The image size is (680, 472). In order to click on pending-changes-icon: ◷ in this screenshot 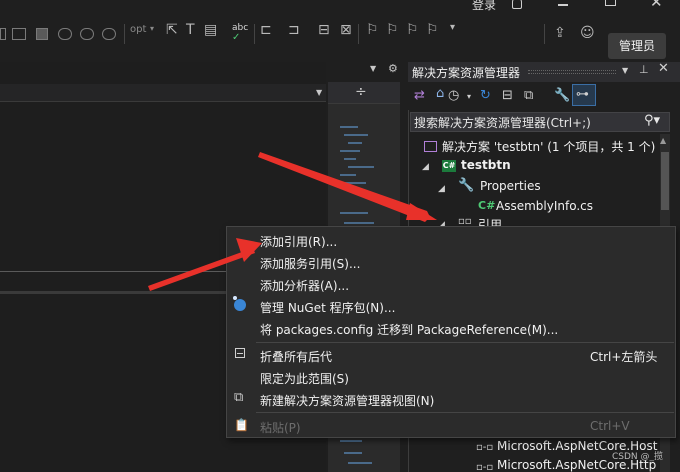, I will do `click(453, 95)`.